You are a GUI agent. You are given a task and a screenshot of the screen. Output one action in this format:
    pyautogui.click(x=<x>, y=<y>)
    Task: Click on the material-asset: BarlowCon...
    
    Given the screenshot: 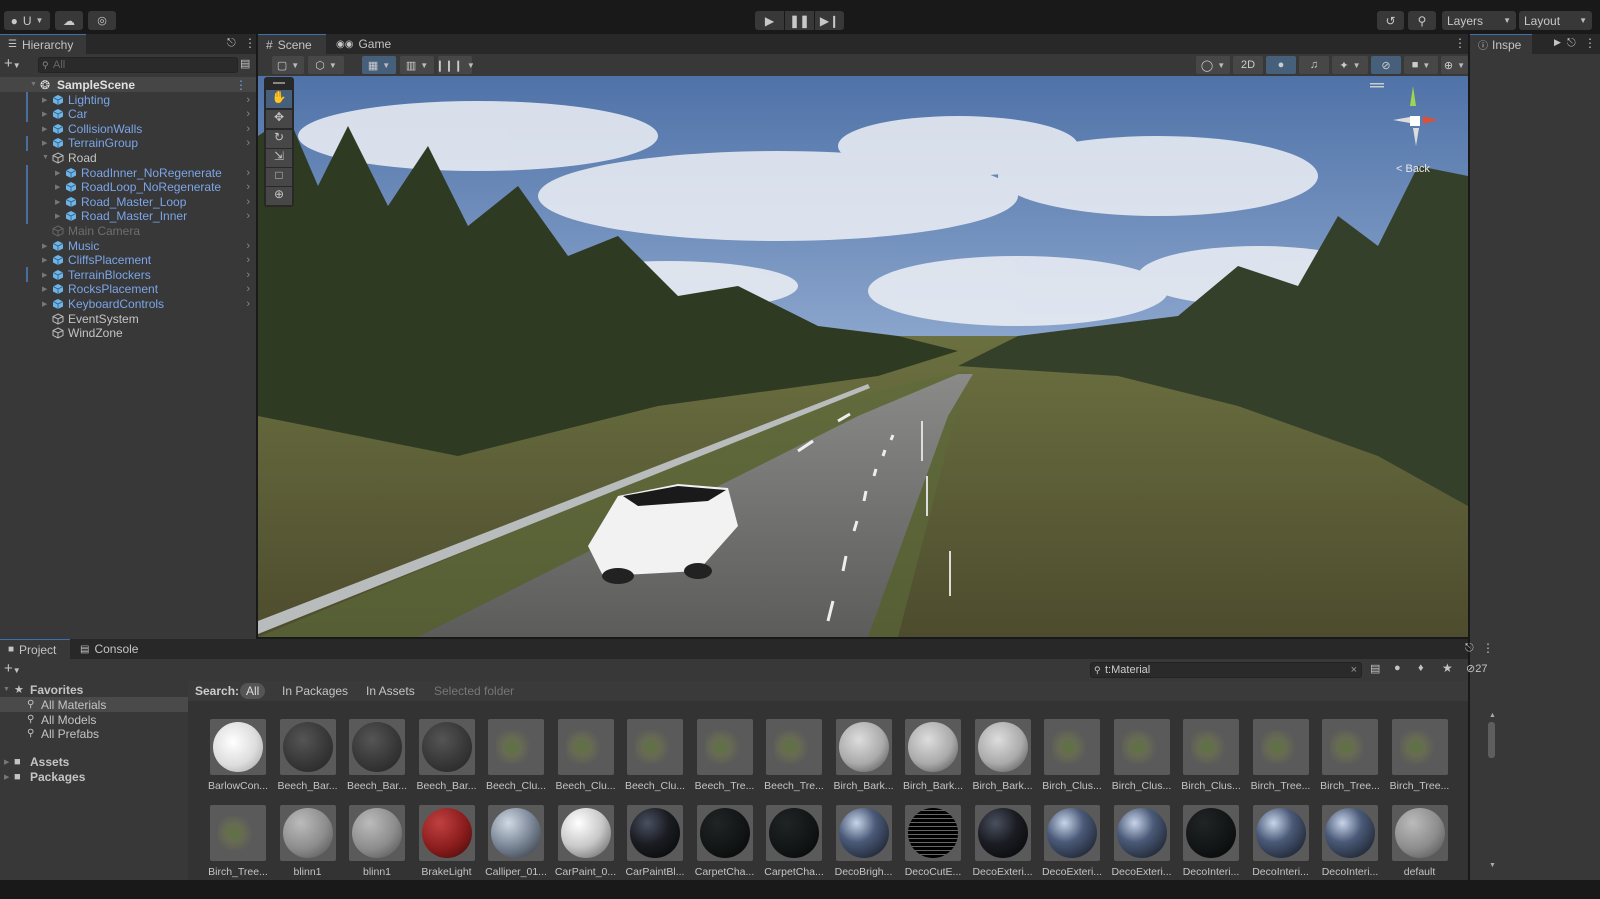 What is the action you would take?
    pyautogui.click(x=238, y=755)
    